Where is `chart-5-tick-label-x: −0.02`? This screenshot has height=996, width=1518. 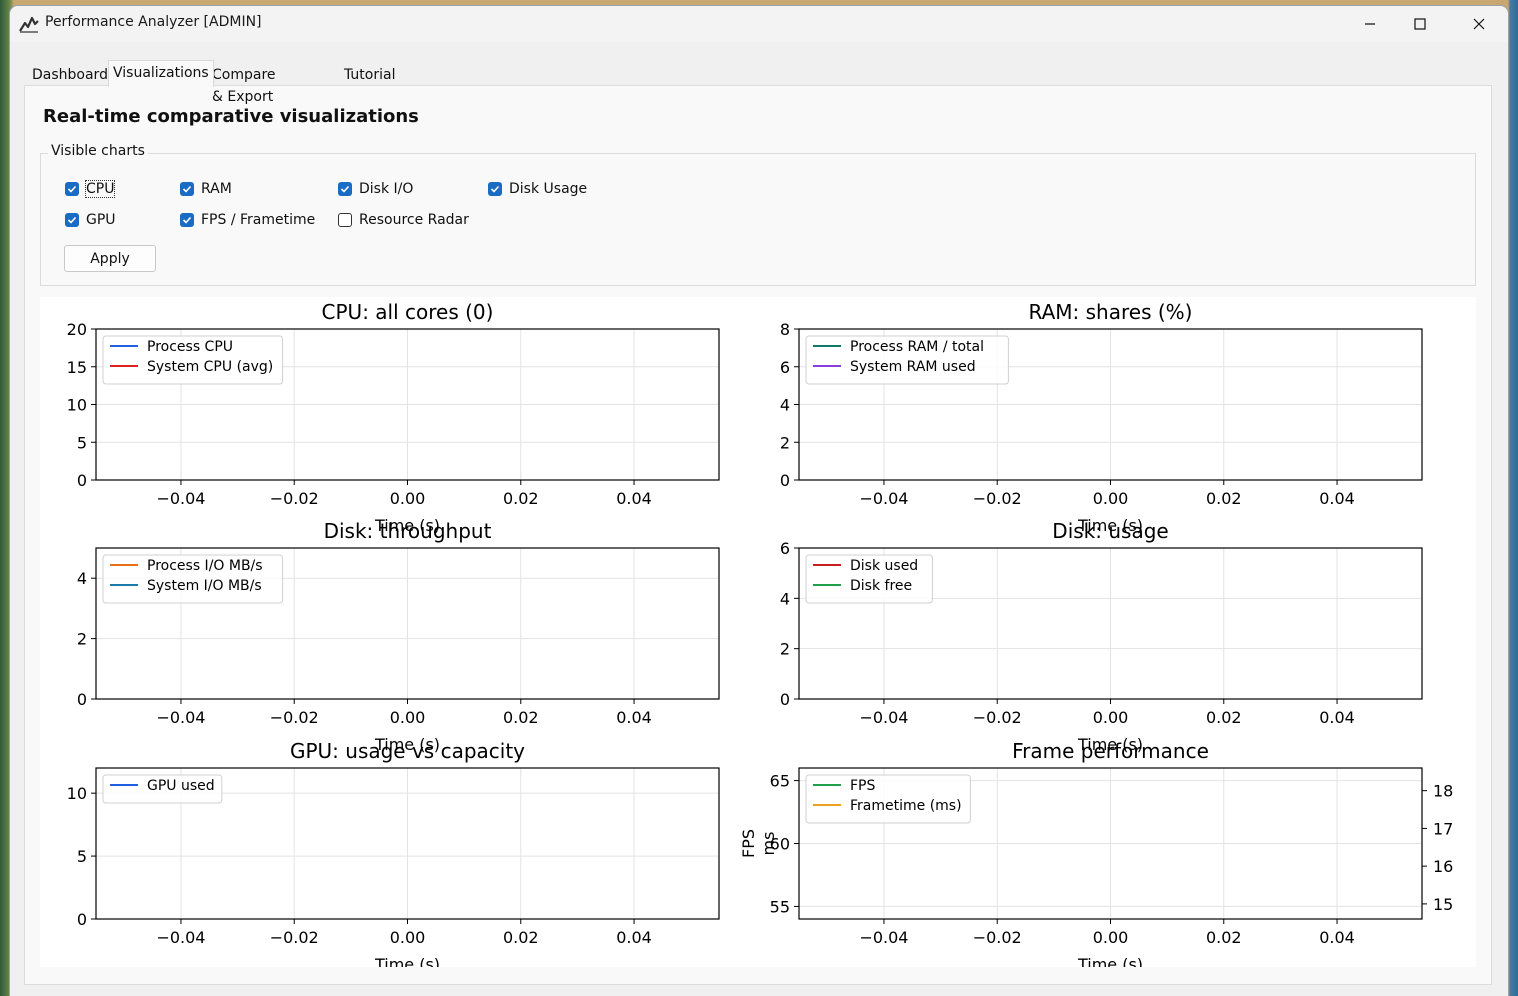 chart-5-tick-label-x: −0.02 is located at coordinates (294, 937).